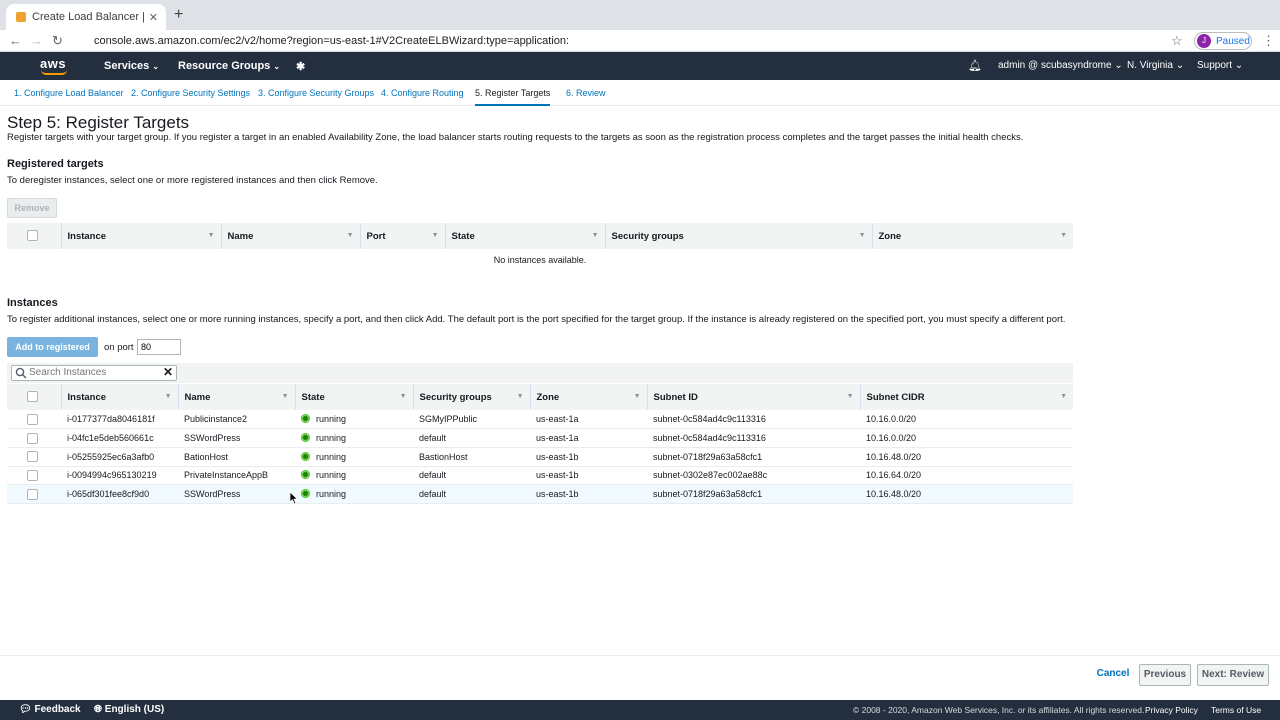 Image resolution: width=1280 pixels, height=720 pixels. Describe the element at coordinates (300, 66) in the screenshot. I see `pin-icon: ✱` at that location.